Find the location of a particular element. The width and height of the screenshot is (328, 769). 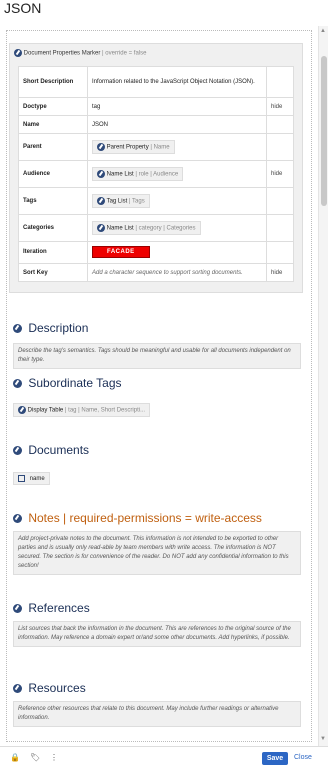

resources-heading: Resources is located at coordinates (49, 688).